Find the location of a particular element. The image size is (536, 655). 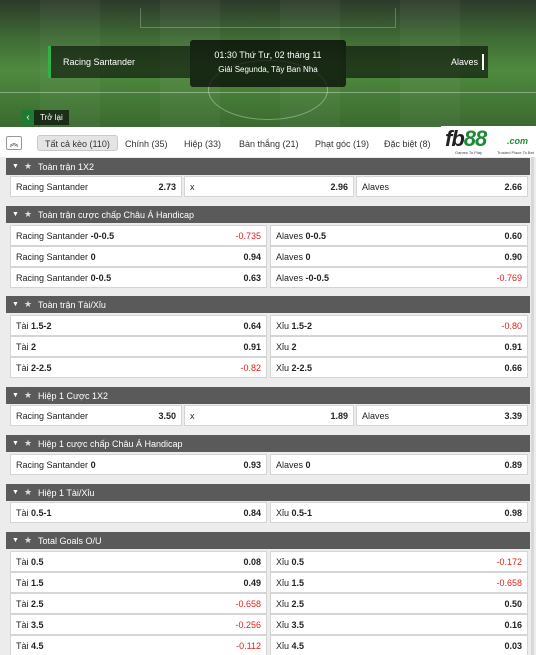

selection-name: Xỉu 1.5-2 is located at coordinates (294, 326).